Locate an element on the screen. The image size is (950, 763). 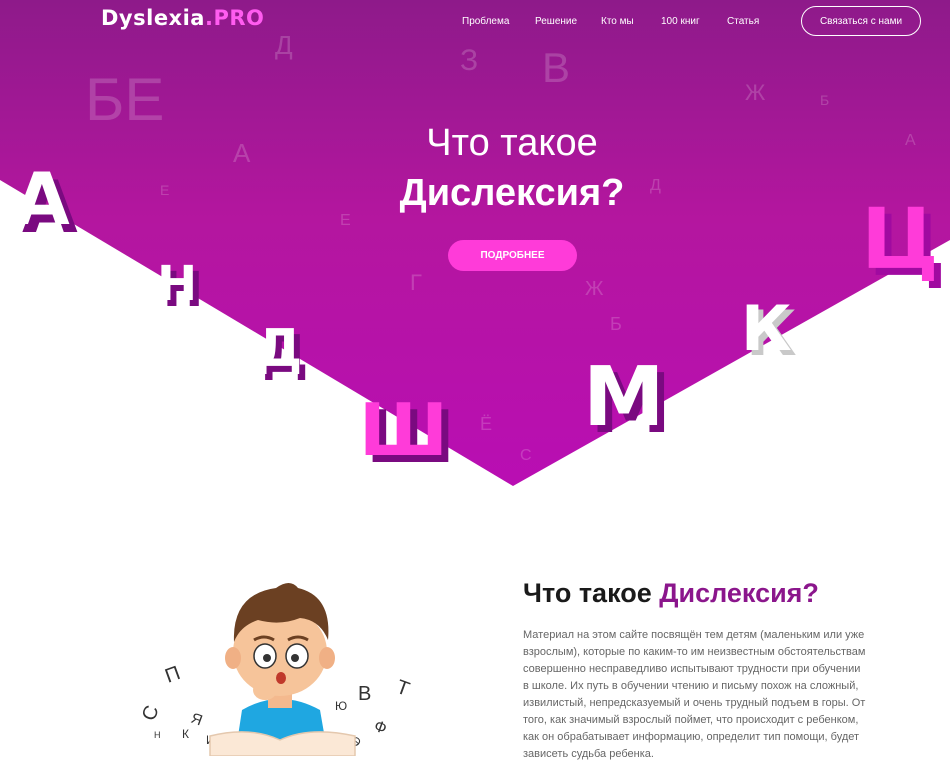
section-title-prefix: Что такое is located at coordinates (591, 593).